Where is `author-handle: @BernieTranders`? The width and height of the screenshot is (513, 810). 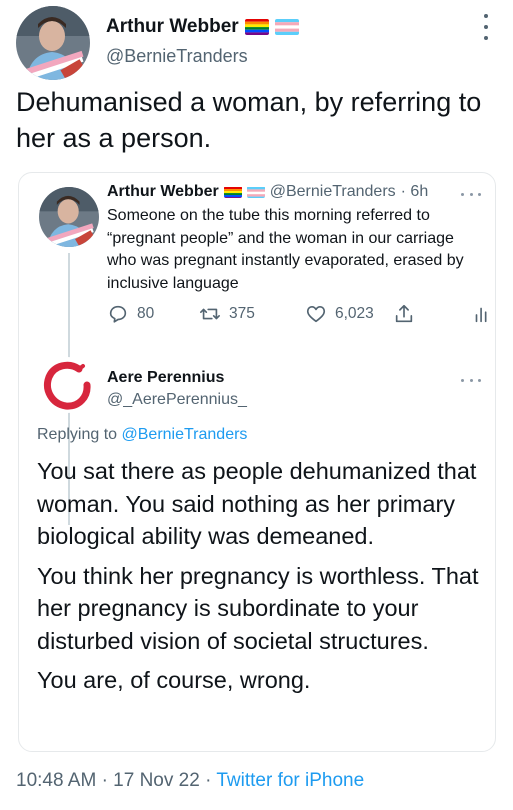
author-handle: @BernieTranders is located at coordinates (177, 56).